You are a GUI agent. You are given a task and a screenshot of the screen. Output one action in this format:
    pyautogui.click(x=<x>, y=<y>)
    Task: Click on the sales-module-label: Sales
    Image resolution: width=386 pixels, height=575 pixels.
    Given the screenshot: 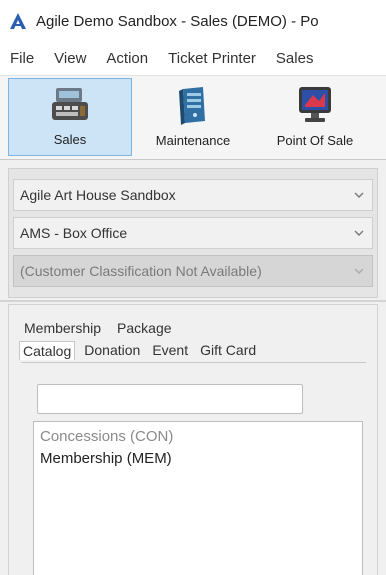 What is the action you would take?
    pyautogui.click(x=70, y=139)
    